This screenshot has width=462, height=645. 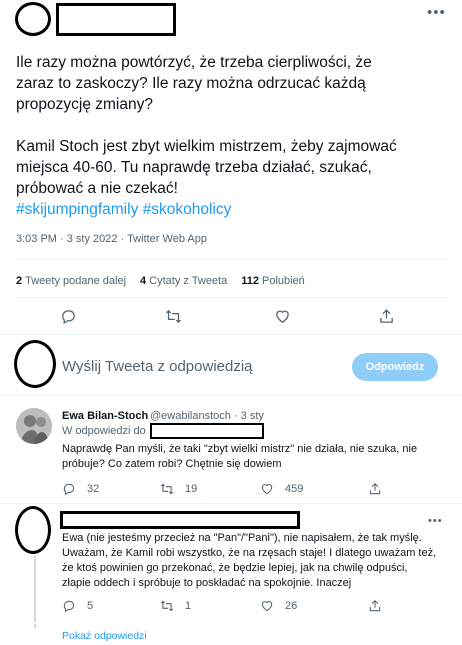 I want to click on thread-line, so click(x=35, y=589).